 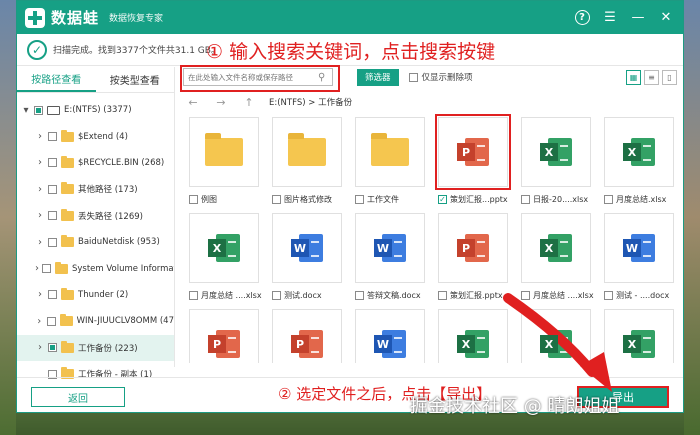 I want to click on file-item: W 答辩文稿.docx, so click(x=396, y=257).